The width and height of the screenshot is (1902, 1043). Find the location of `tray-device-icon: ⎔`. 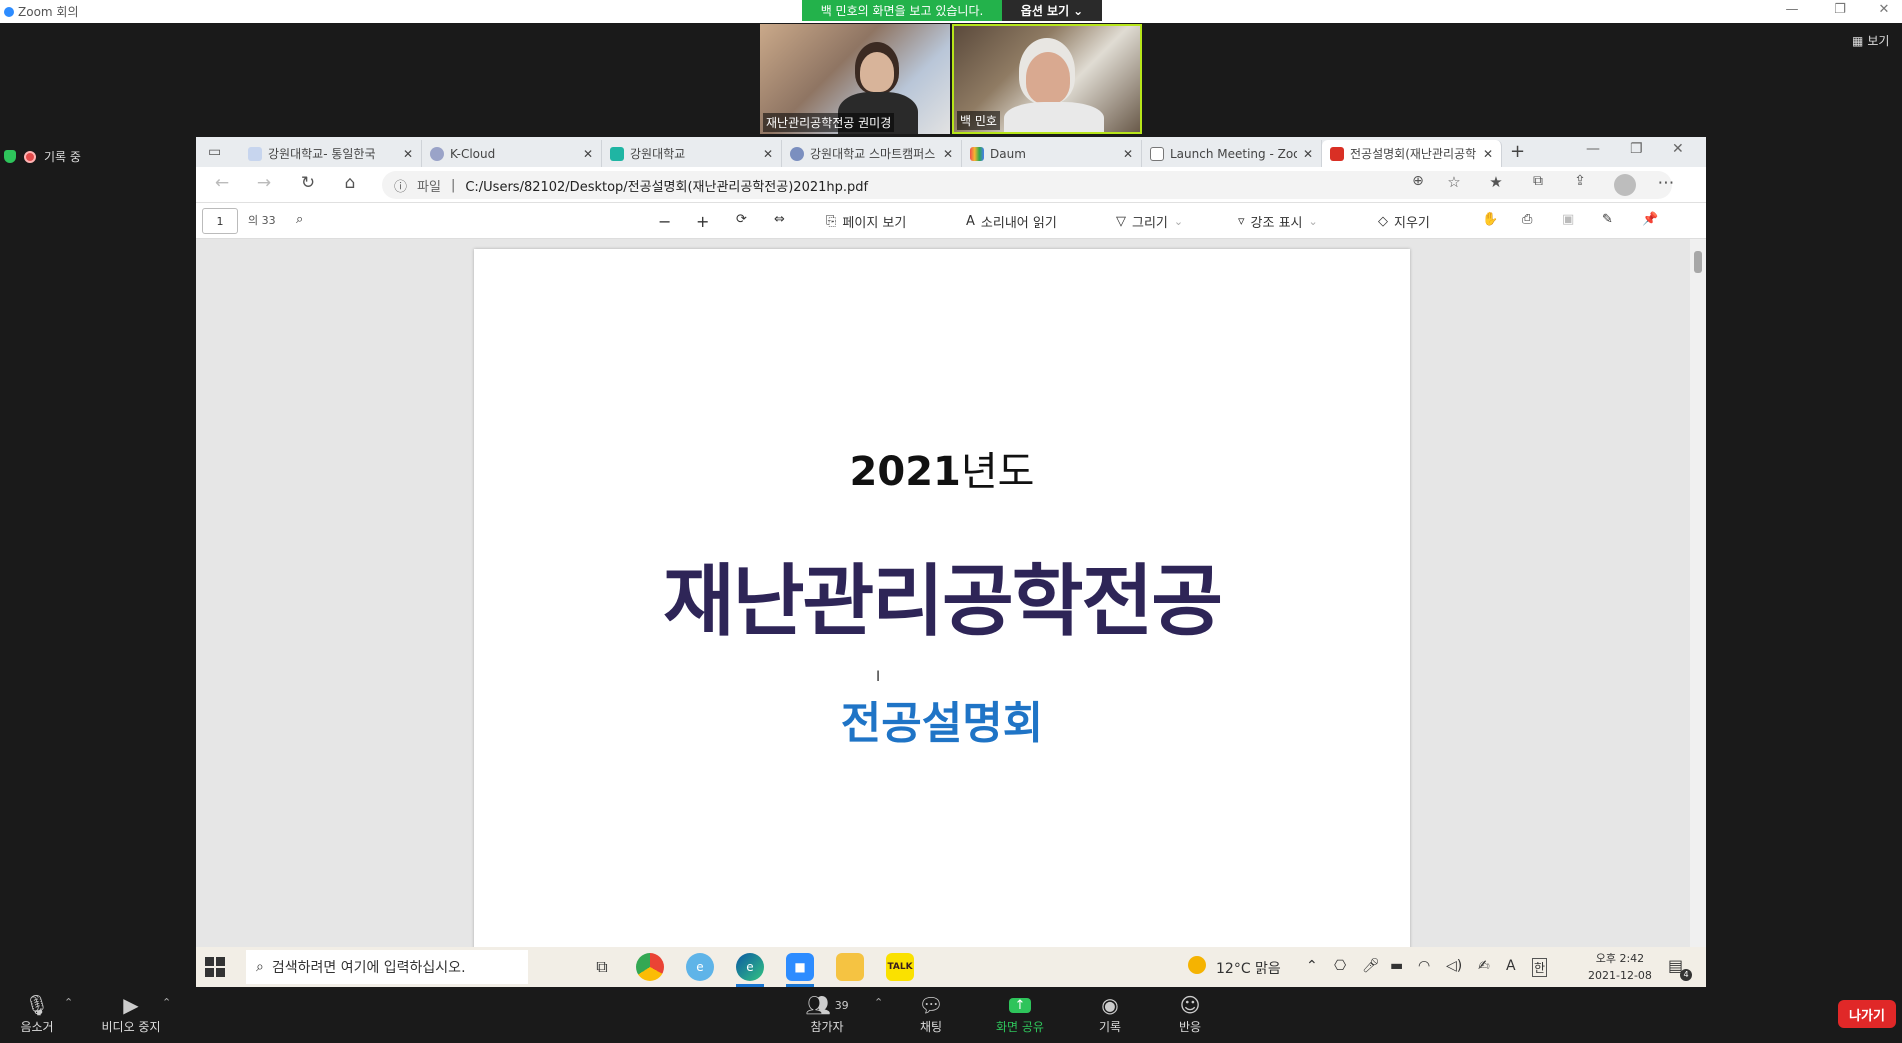

tray-device-icon: ⎔ is located at coordinates (1340, 966).